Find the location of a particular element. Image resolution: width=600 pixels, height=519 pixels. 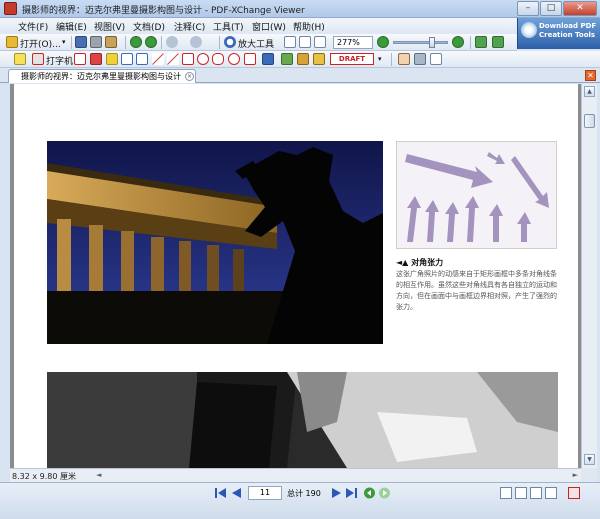

stamp-icon is located at coordinates (319, 59).